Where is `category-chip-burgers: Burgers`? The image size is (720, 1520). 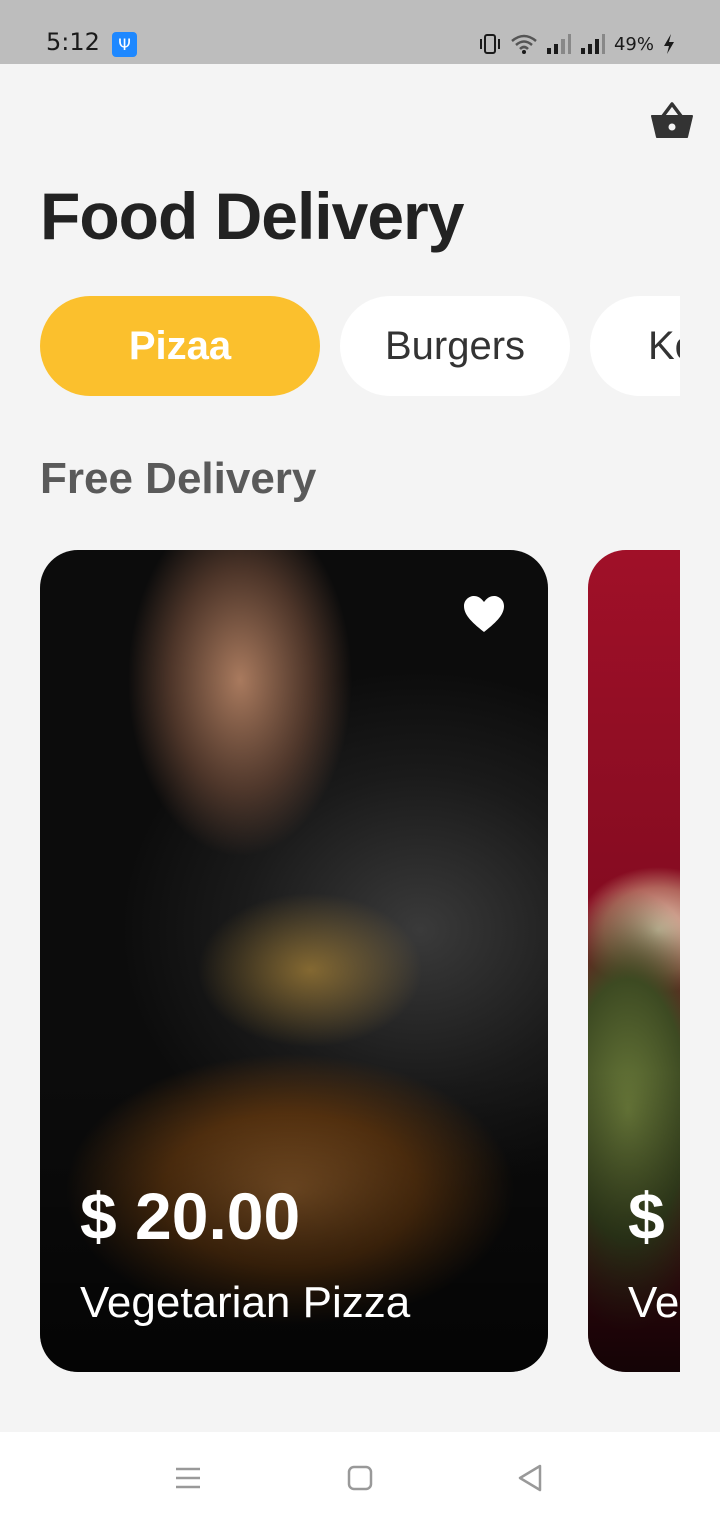 category-chip-burgers: Burgers is located at coordinates (455, 346).